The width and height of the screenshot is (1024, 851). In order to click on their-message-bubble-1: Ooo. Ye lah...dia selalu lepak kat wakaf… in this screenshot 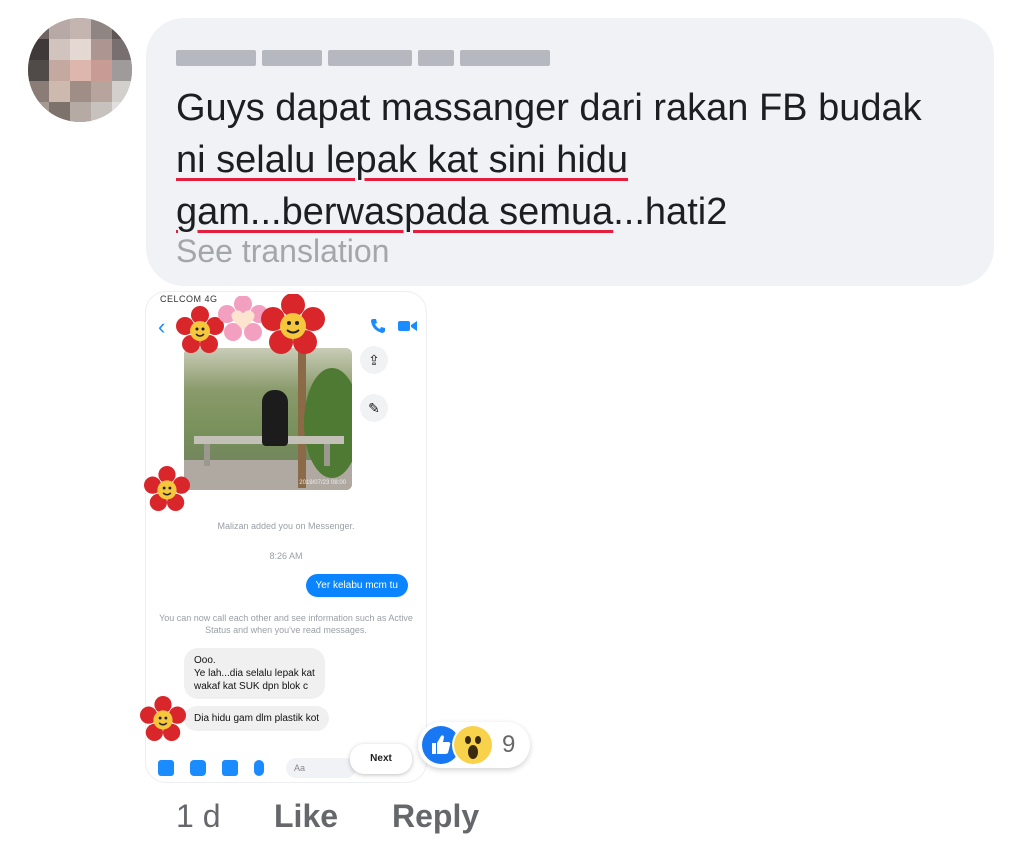, I will do `click(254, 673)`.